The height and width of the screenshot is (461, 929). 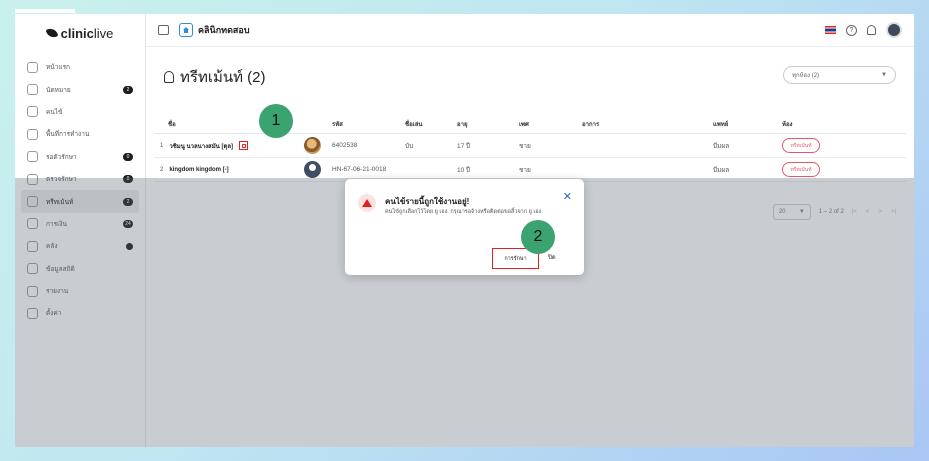 I want to click on close-icon: ✕, so click(x=567, y=196).